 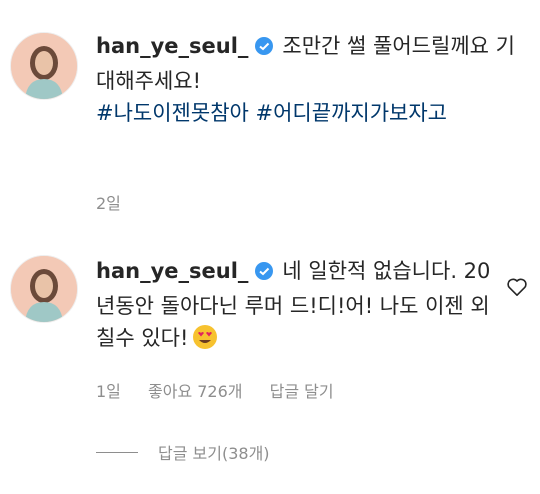 I want to click on timestamp: 1일, so click(x=108, y=391).